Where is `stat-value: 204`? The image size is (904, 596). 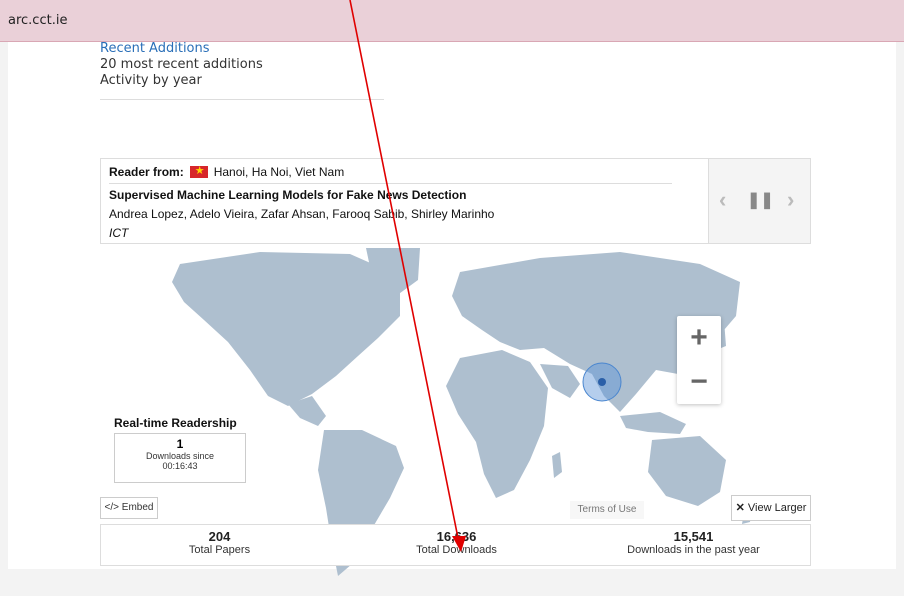 stat-value: 204 is located at coordinates (219, 536).